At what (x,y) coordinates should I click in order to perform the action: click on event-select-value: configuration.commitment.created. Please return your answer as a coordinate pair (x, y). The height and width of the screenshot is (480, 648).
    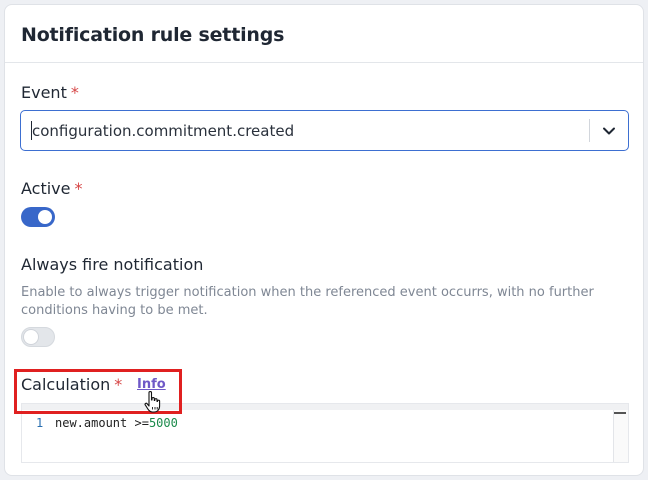
    Looking at the image, I should click on (163, 131).